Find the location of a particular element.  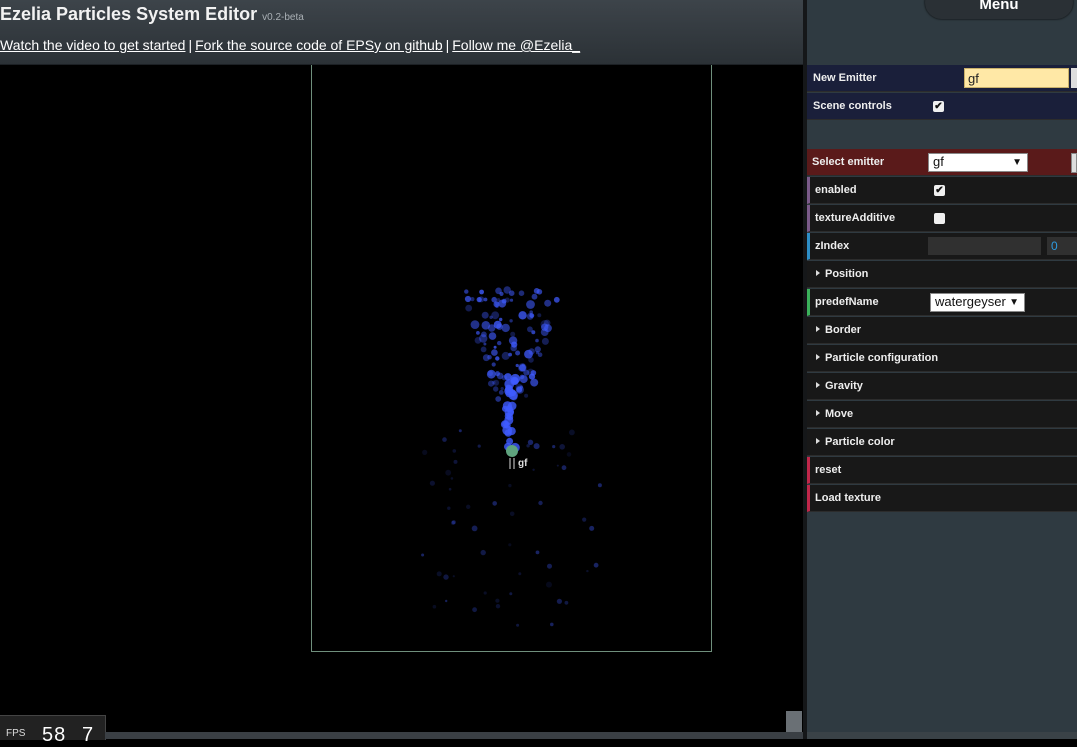

emitter-handle-dot is located at coordinates (512, 451).